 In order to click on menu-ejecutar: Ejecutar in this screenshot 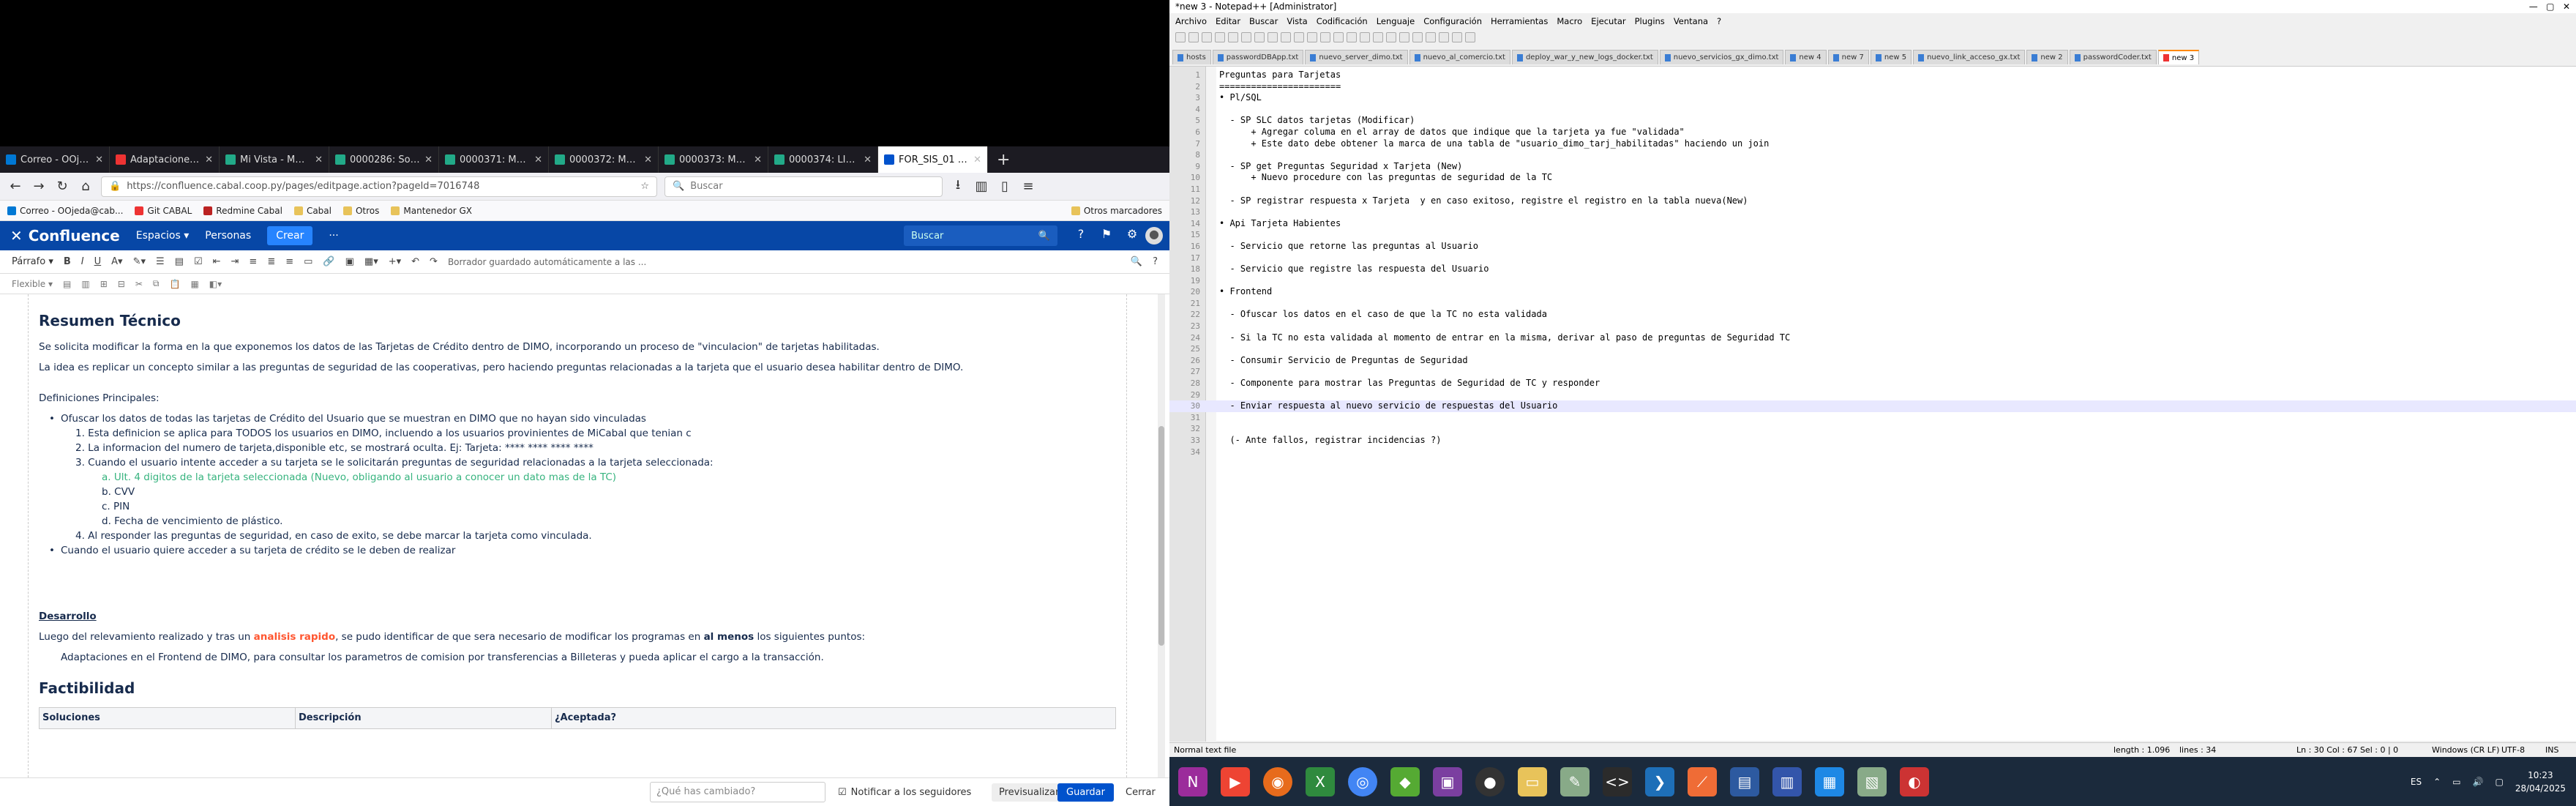, I will do `click(1608, 21)`.